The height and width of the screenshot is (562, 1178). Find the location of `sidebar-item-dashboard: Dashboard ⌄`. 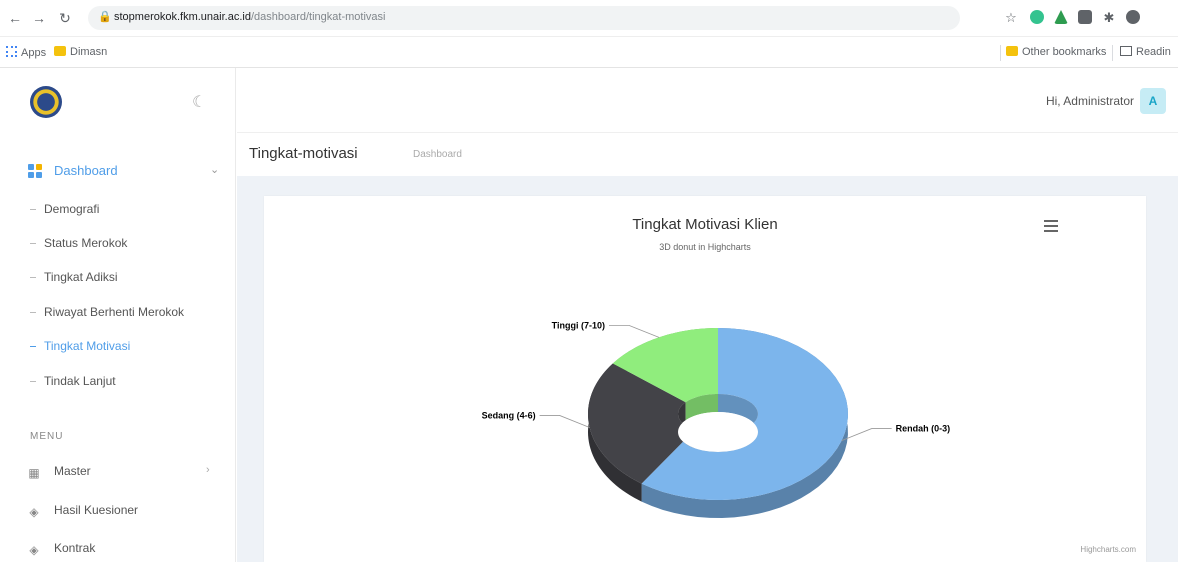

sidebar-item-dashboard: Dashboard ⌄ is located at coordinates (121, 171).